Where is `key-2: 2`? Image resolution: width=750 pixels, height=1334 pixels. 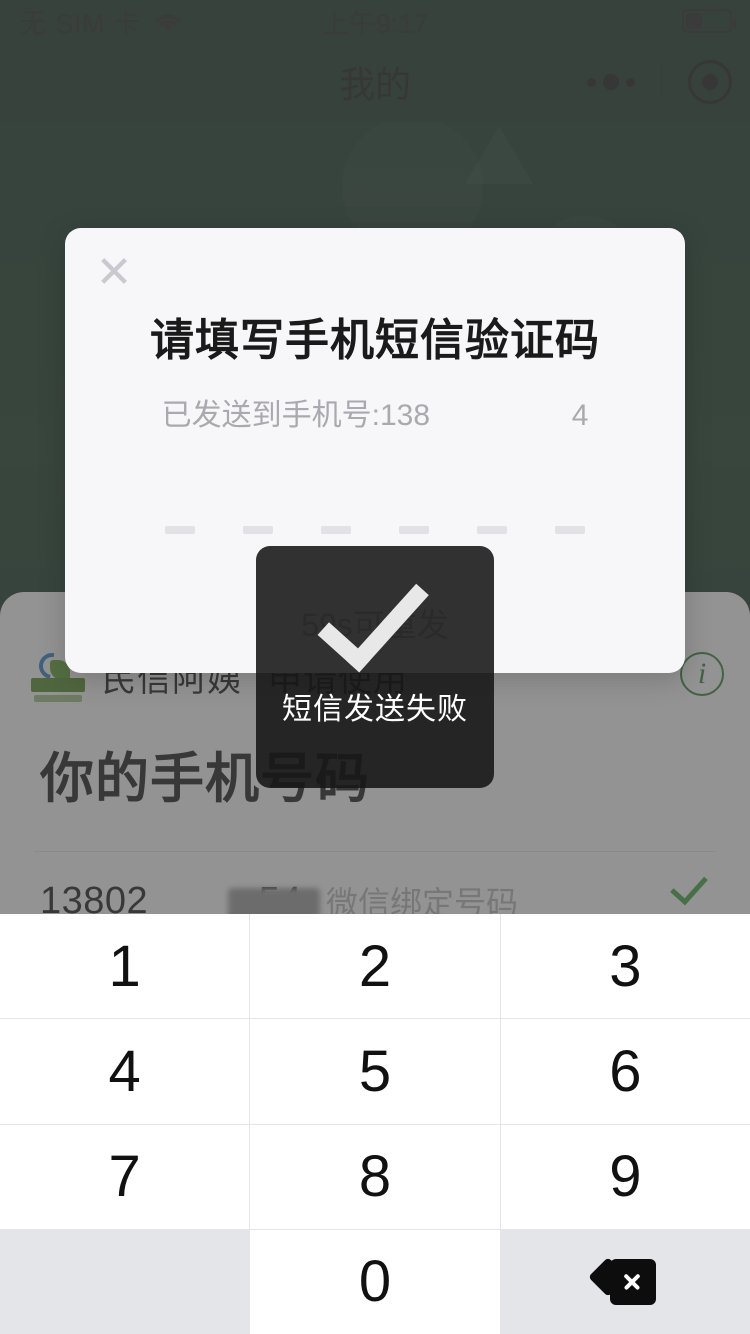 key-2: 2 is located at coordinates (375, 966).